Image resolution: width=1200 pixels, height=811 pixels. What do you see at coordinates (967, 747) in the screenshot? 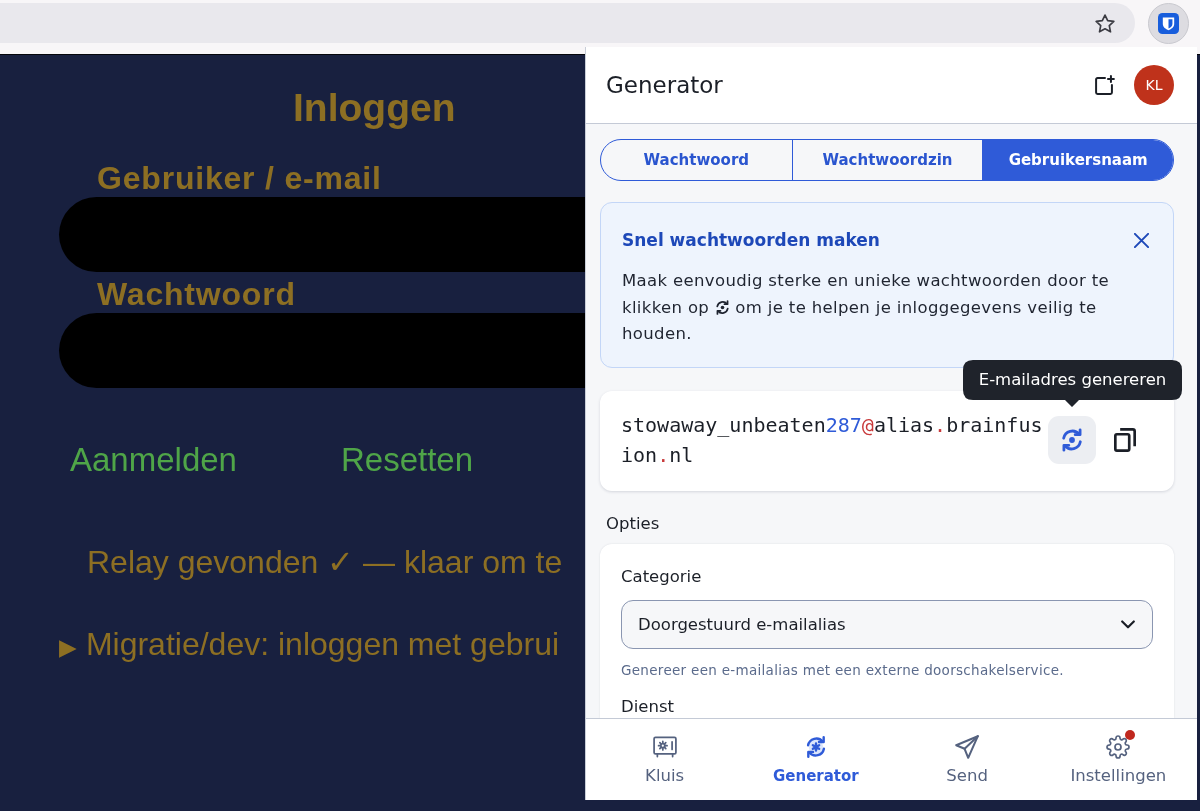
I see `paper-plane-icon` at bounding box center [967, 747].